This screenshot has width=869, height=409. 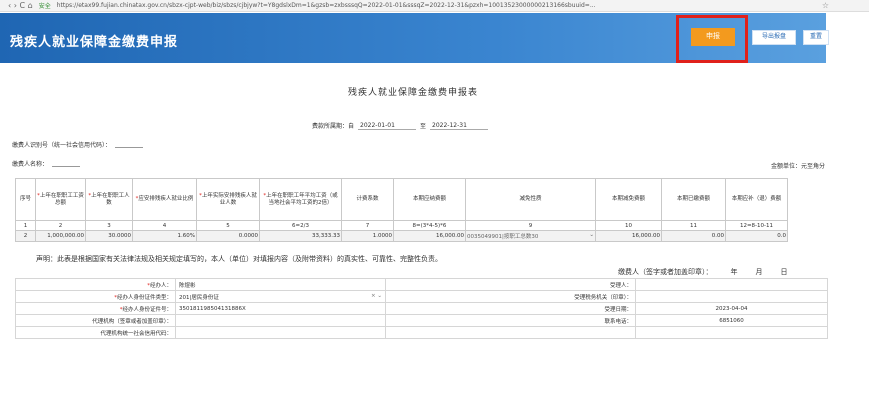 What do you see at coordinates (429, 199) in the screenshot?
I see `header-cell: 本期应纳费额` at bounding box center [429, 199].